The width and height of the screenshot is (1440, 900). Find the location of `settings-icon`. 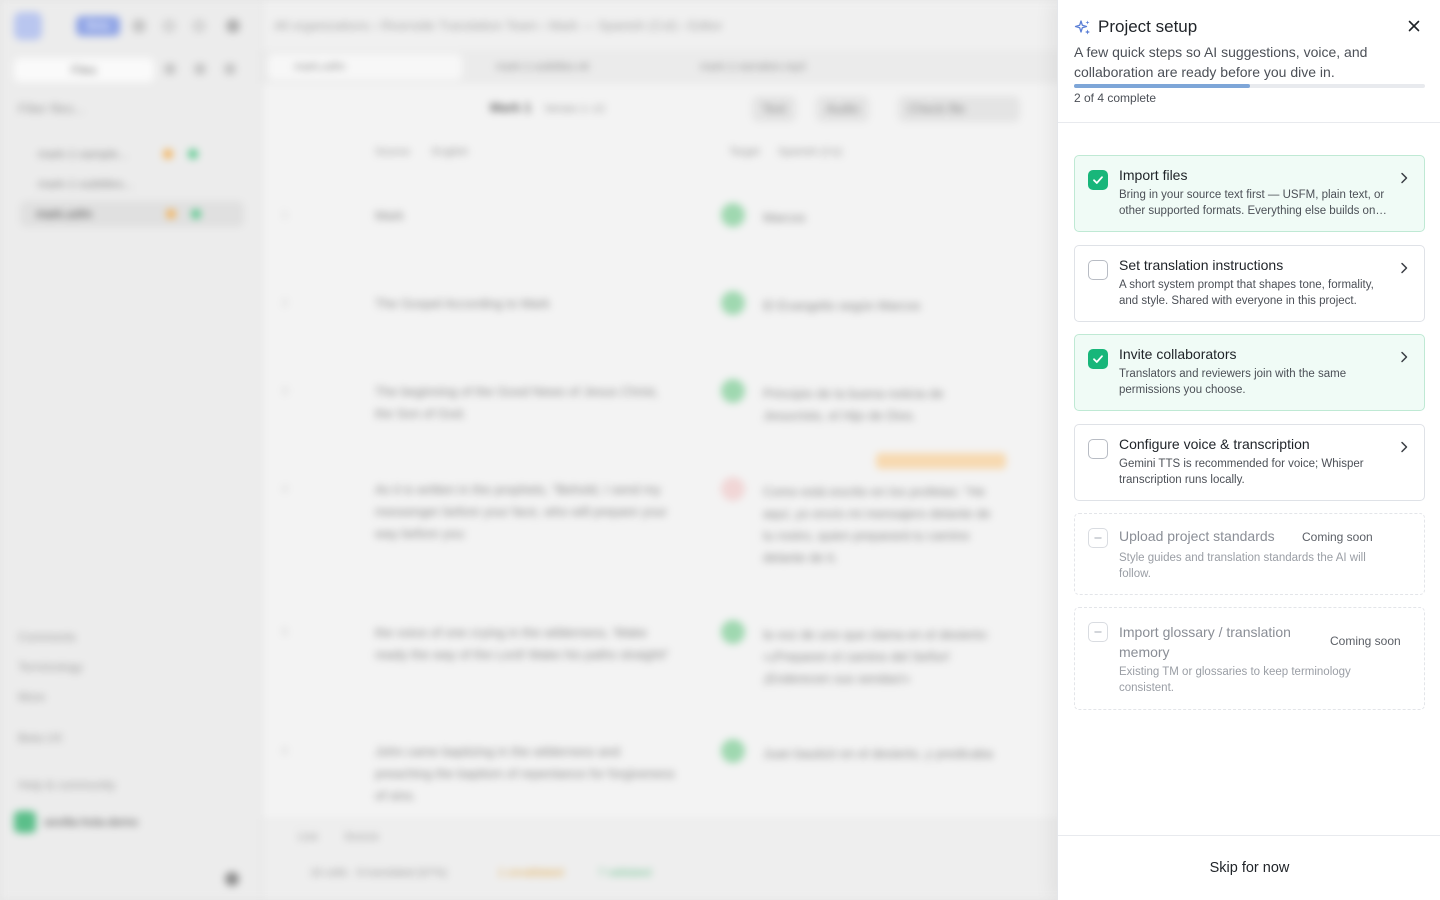

settings-icon is located at coordinates (139, 26).